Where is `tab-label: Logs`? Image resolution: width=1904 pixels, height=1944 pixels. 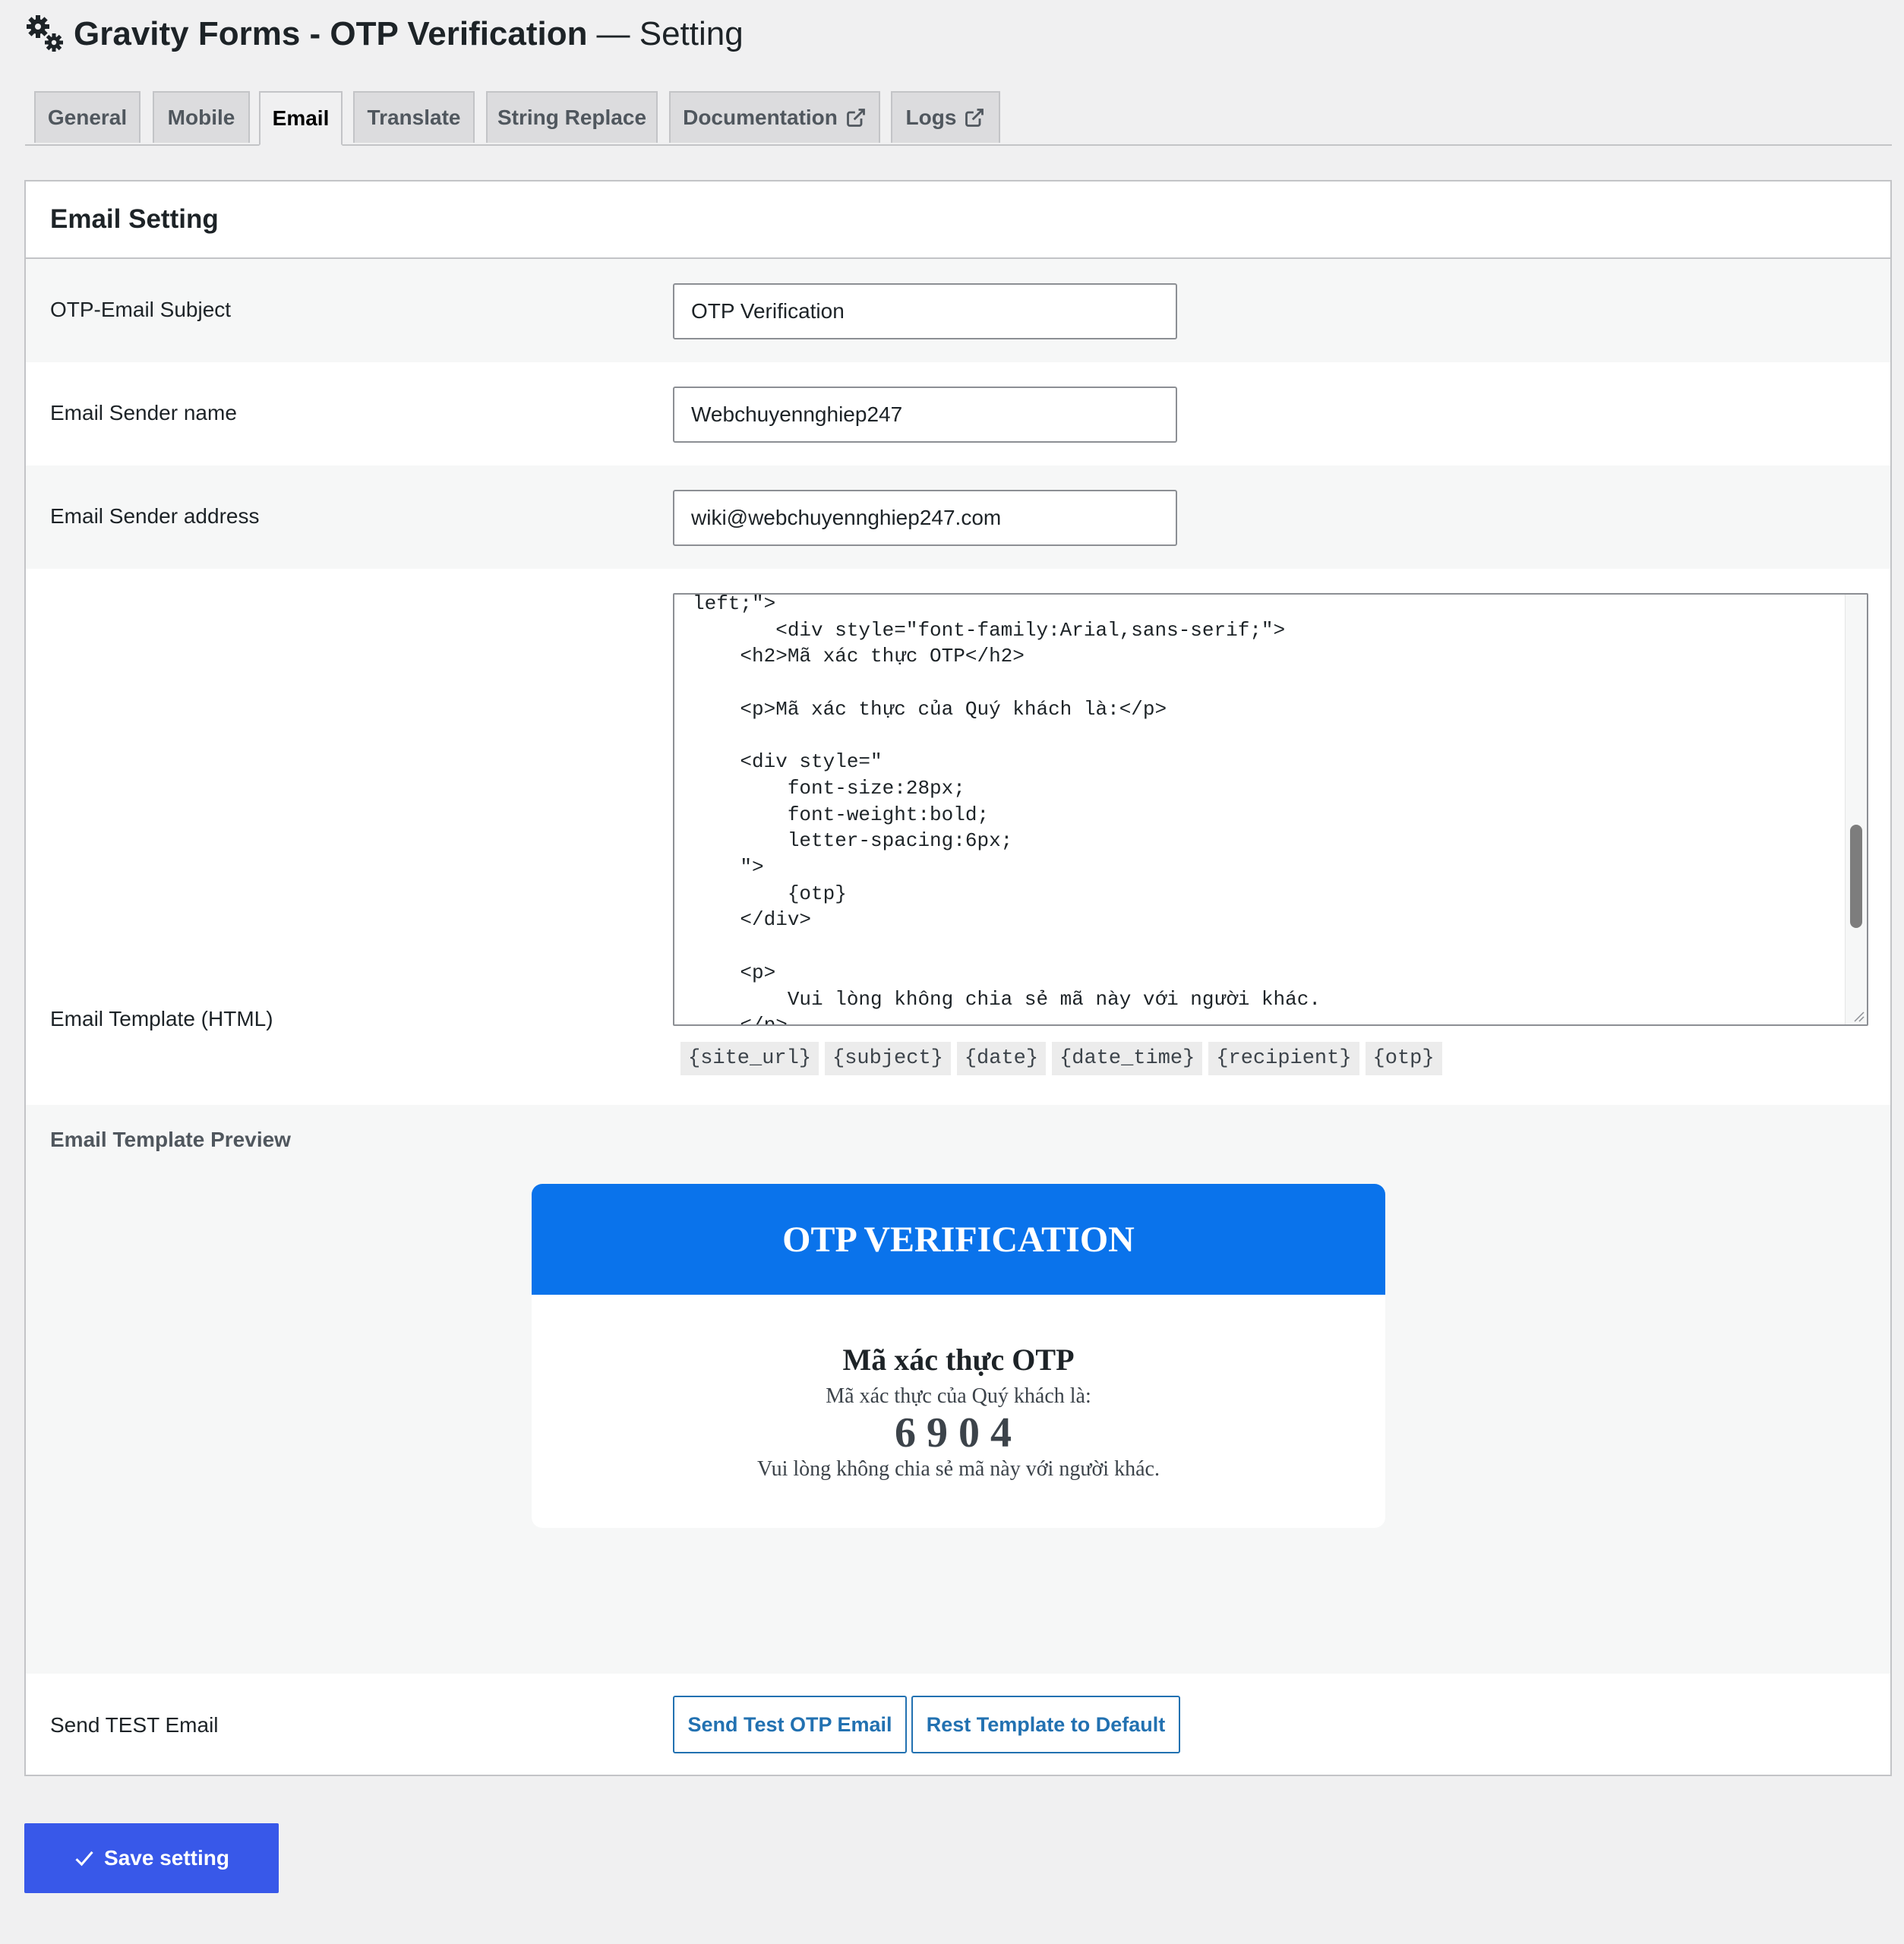 tab-label: Logs is located at coordinates (931, 117).